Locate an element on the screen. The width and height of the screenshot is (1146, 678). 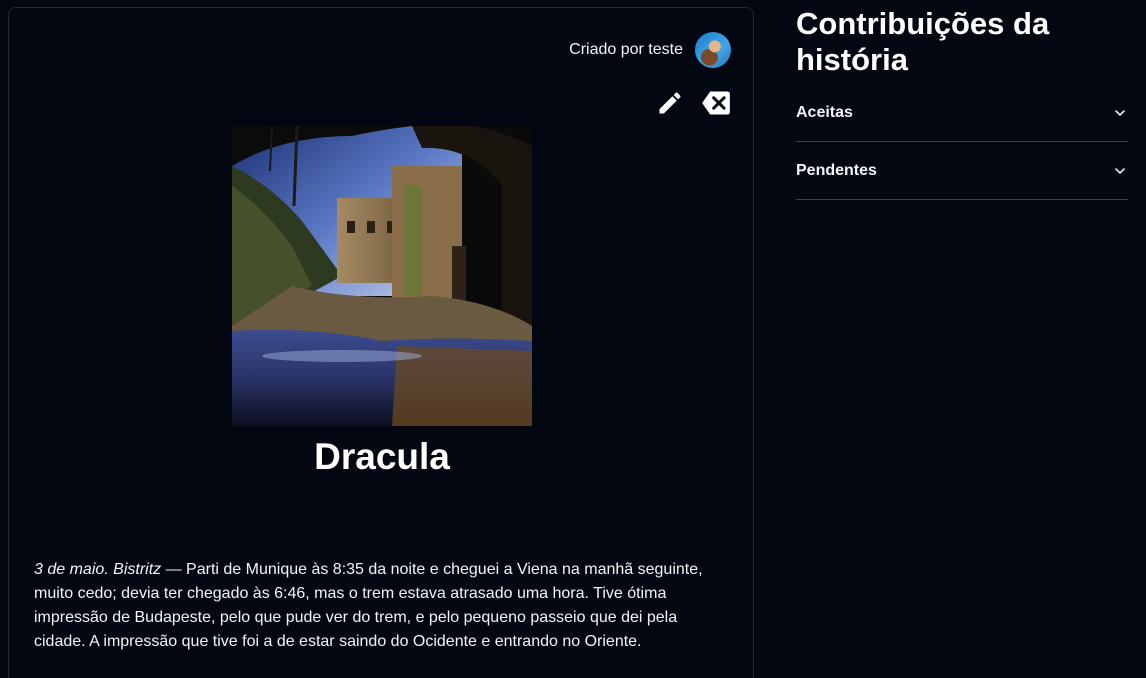
story-actions is located at coordinates (693, 103).